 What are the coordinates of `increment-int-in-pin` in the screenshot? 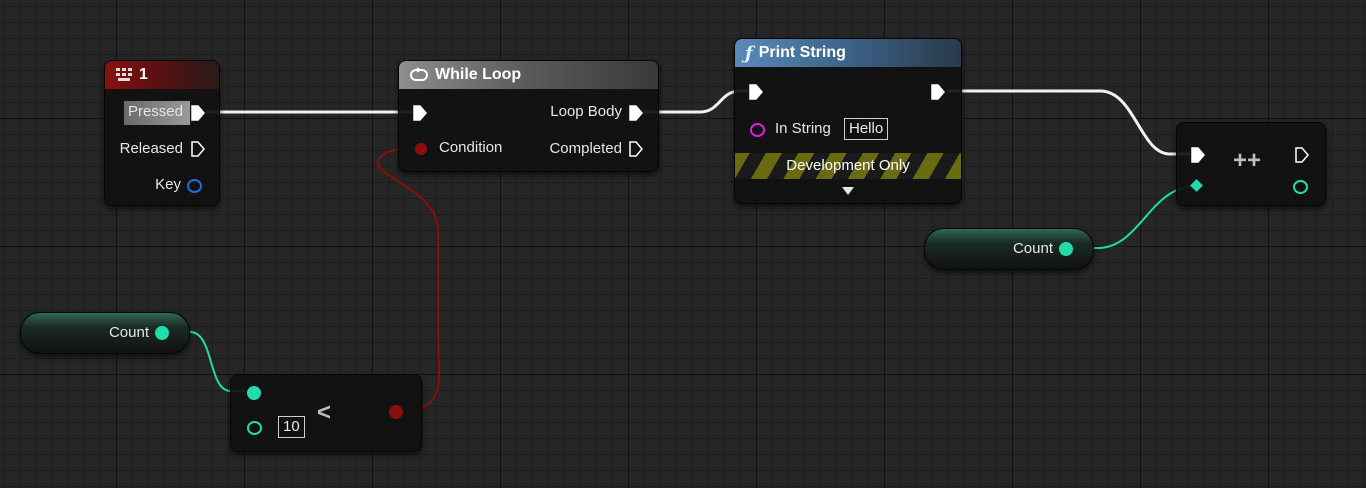 It's located at (1196, 185).